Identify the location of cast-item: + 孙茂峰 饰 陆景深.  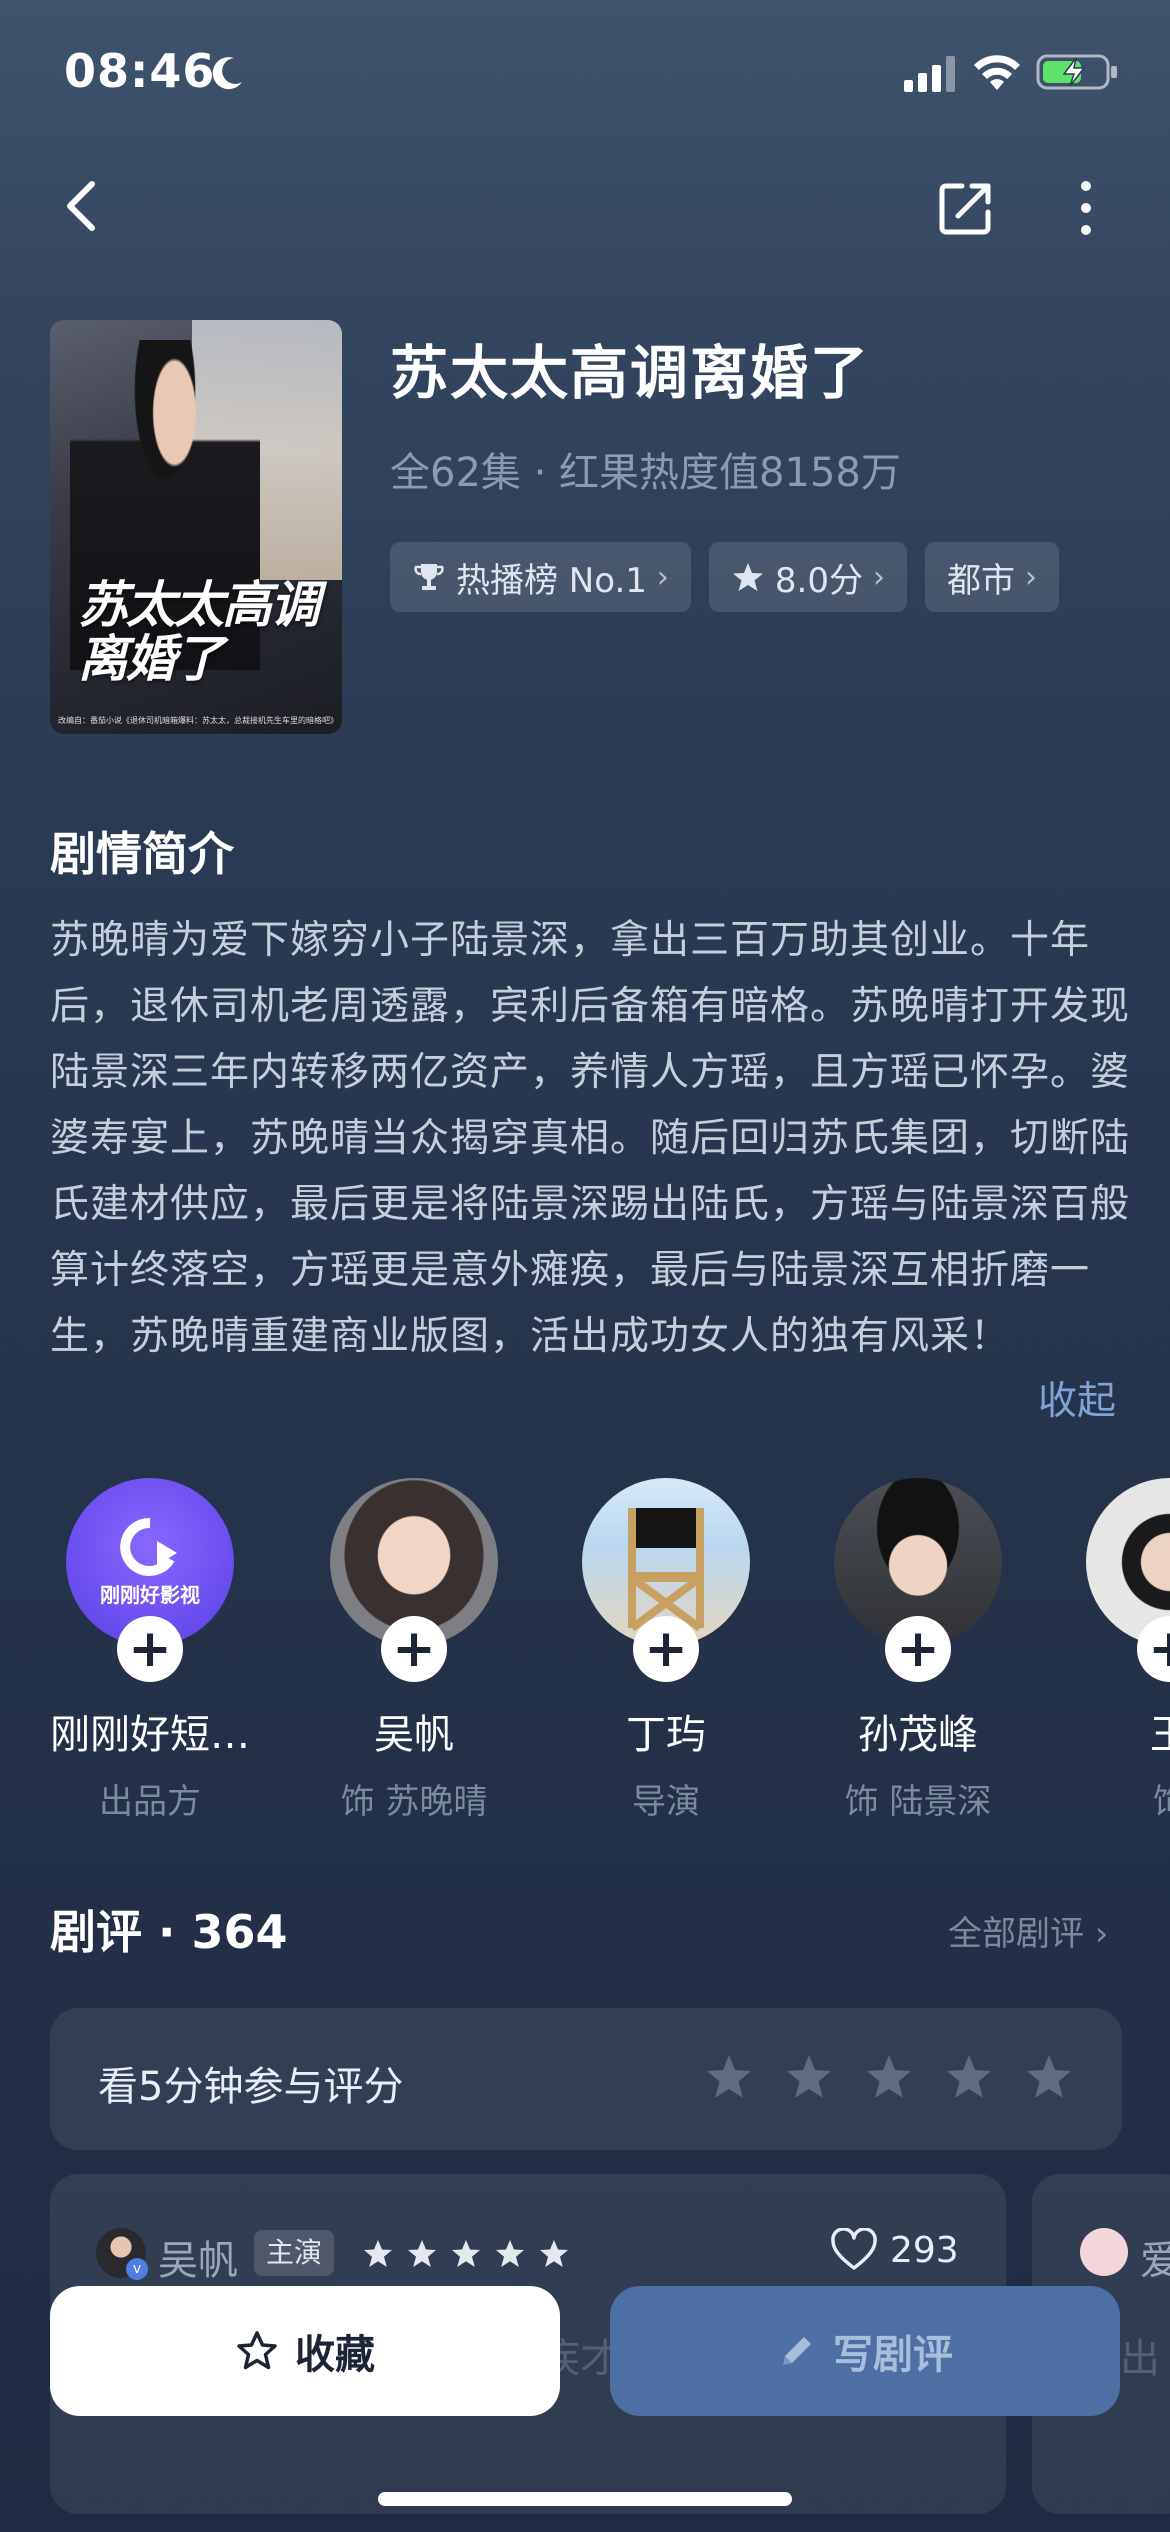
(918, 1648).